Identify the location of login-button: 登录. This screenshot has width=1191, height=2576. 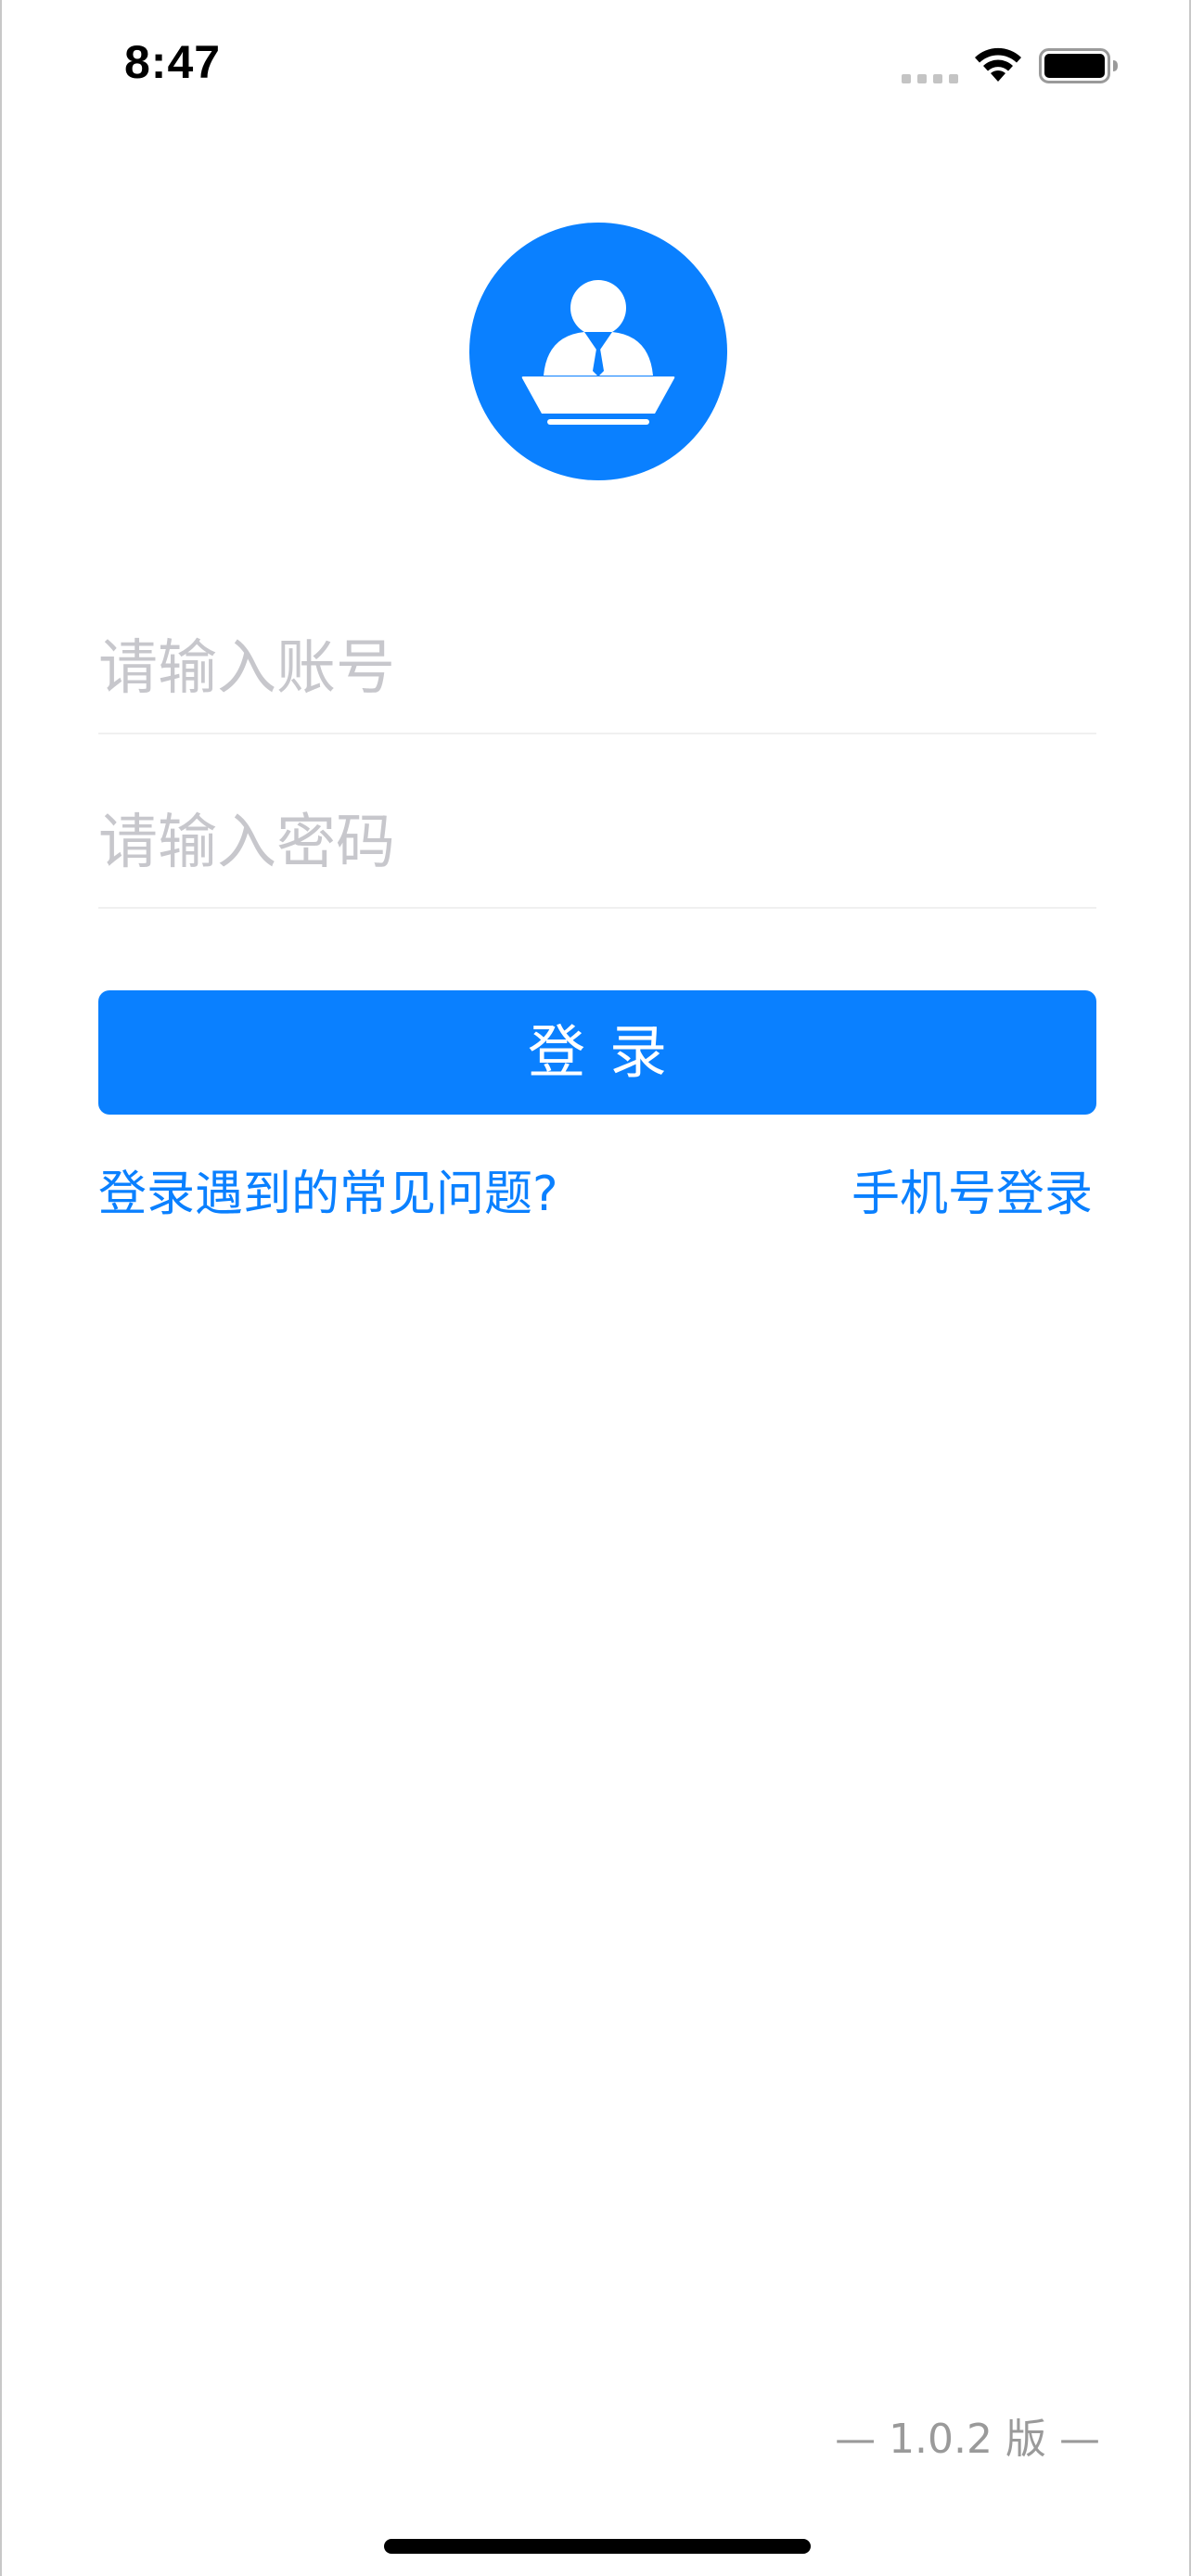
(597, 1052).